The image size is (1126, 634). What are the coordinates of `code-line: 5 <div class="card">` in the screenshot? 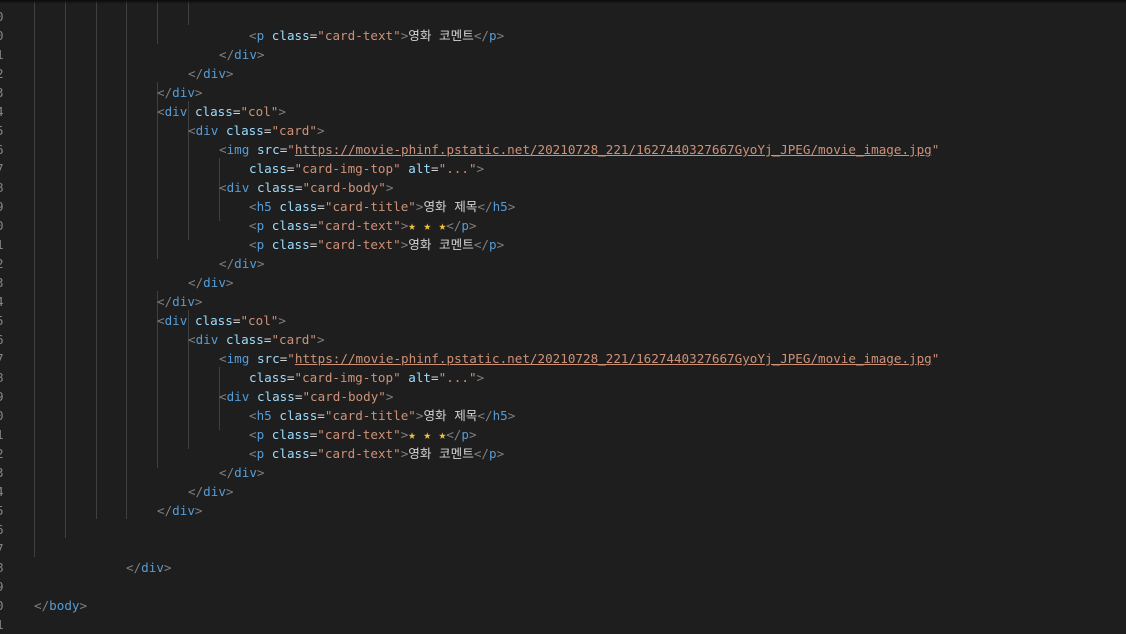 It's located at (162, 319).